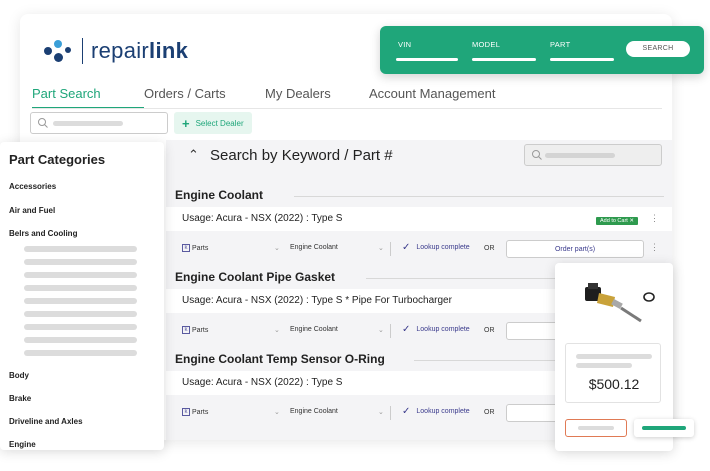  I want to click on keyword-search-header: ⌃ Search by Keyword / Part #, so click(419, 155).